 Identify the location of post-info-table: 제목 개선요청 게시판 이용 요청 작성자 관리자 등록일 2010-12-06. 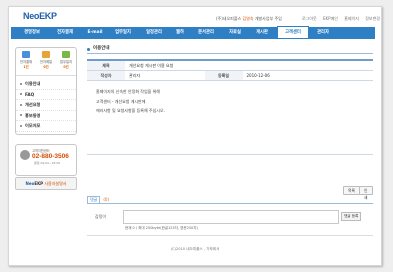
(230, 70).